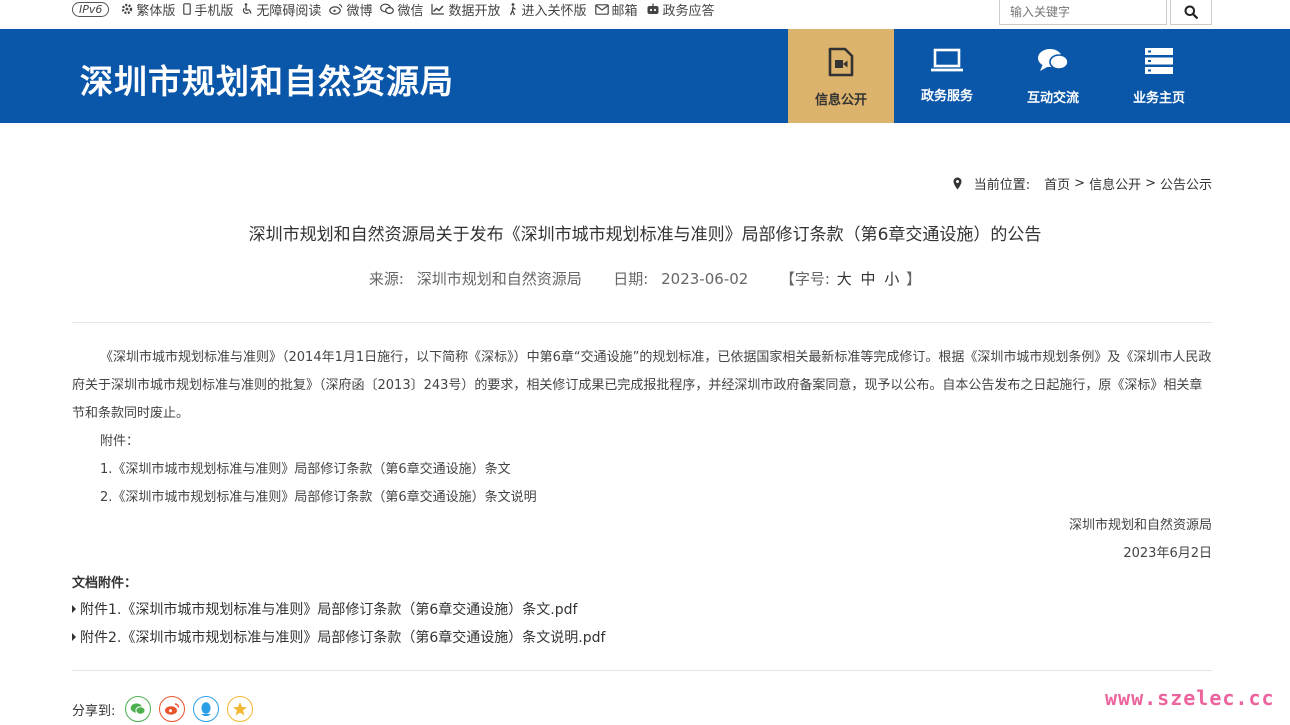 The image size is (1290, 725). I want to click on date-label: 日期:, so click(631, 279).